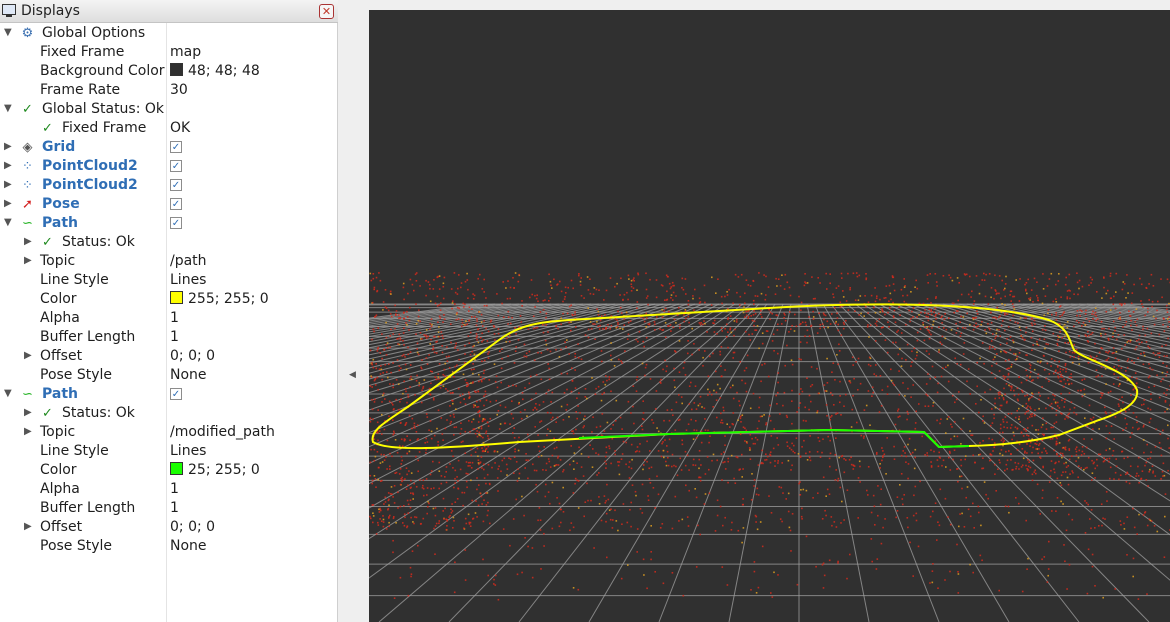 The image size is (1170, 622). Describe the element at coordinates (169, 128) in the screenshot. I see `tree-row-status-fixed-frame: ✓ Fixed Frame OK` at that location.